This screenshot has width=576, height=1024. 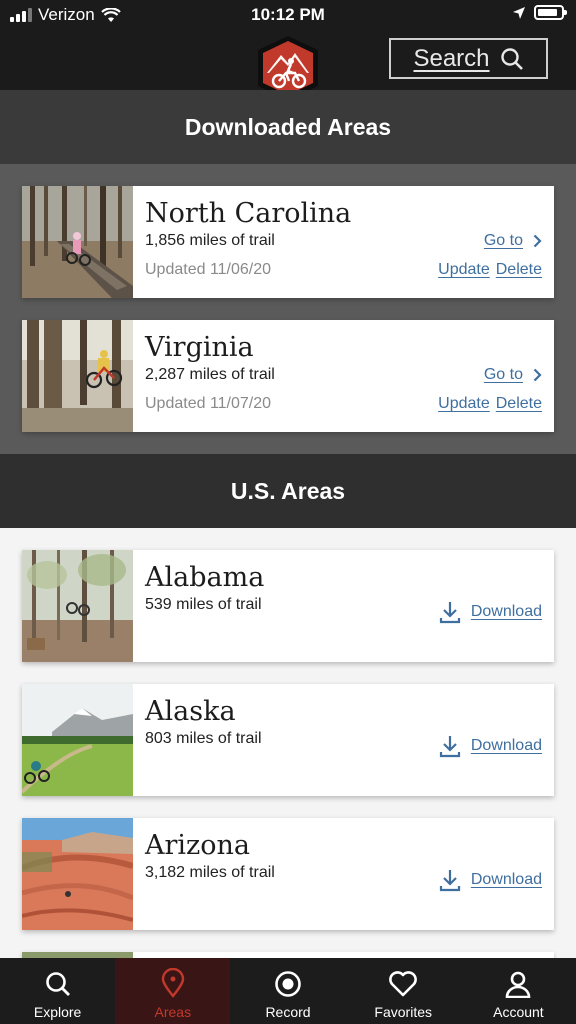 What do you see at coordinates (205, 577) in the screenshot?
I see `area-name: Alabama` at bounding box center [205, 577].